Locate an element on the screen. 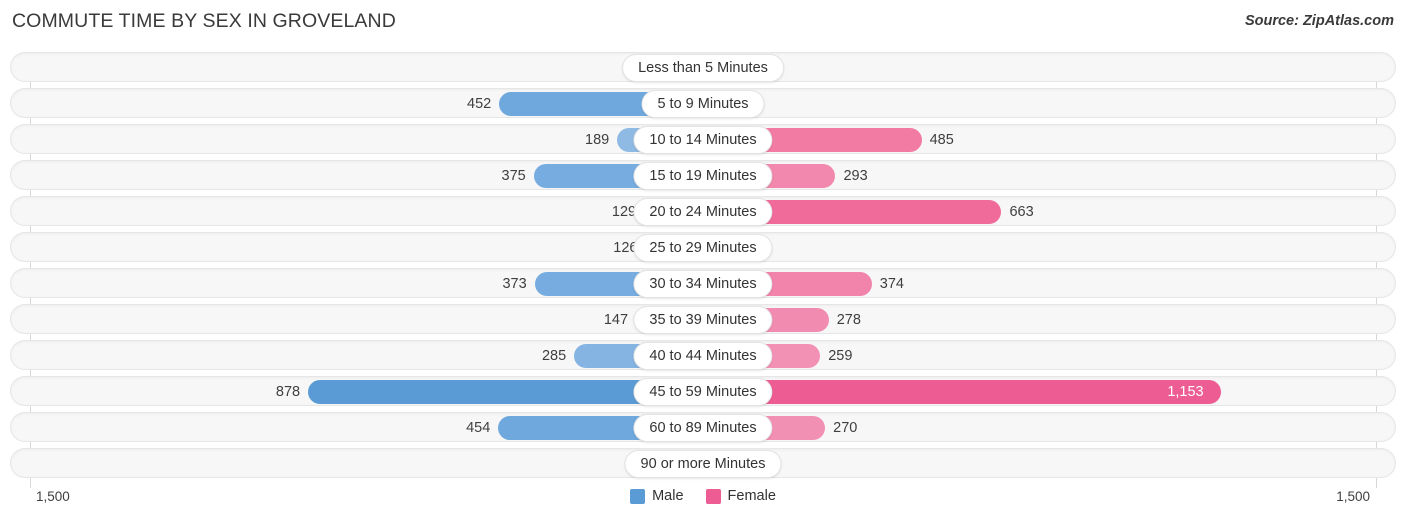 The height and width of the screenshot is (523, 1406). category-label: 35 to 39 Minutes is located at coordinates (703, 320).